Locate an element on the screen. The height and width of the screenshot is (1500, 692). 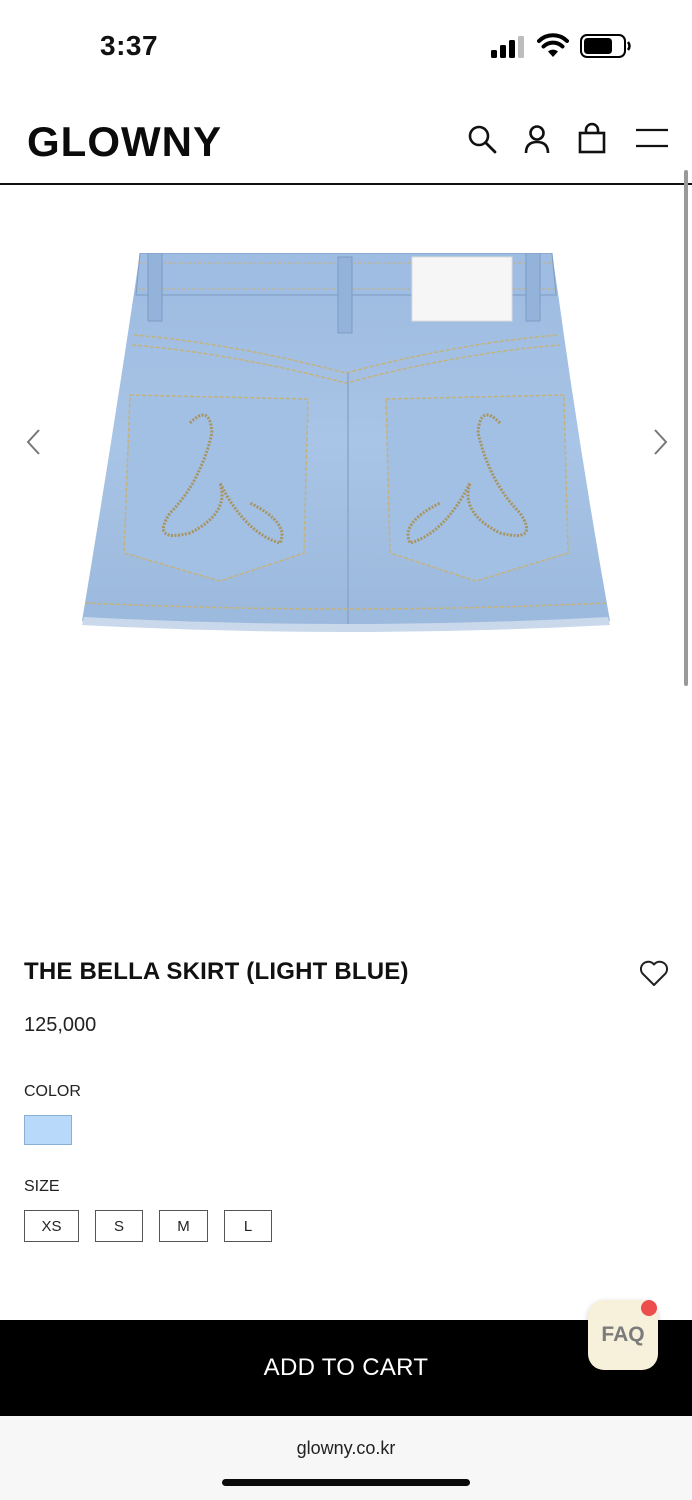
faq-label: FAQ is located at coordinates (623, 1334).